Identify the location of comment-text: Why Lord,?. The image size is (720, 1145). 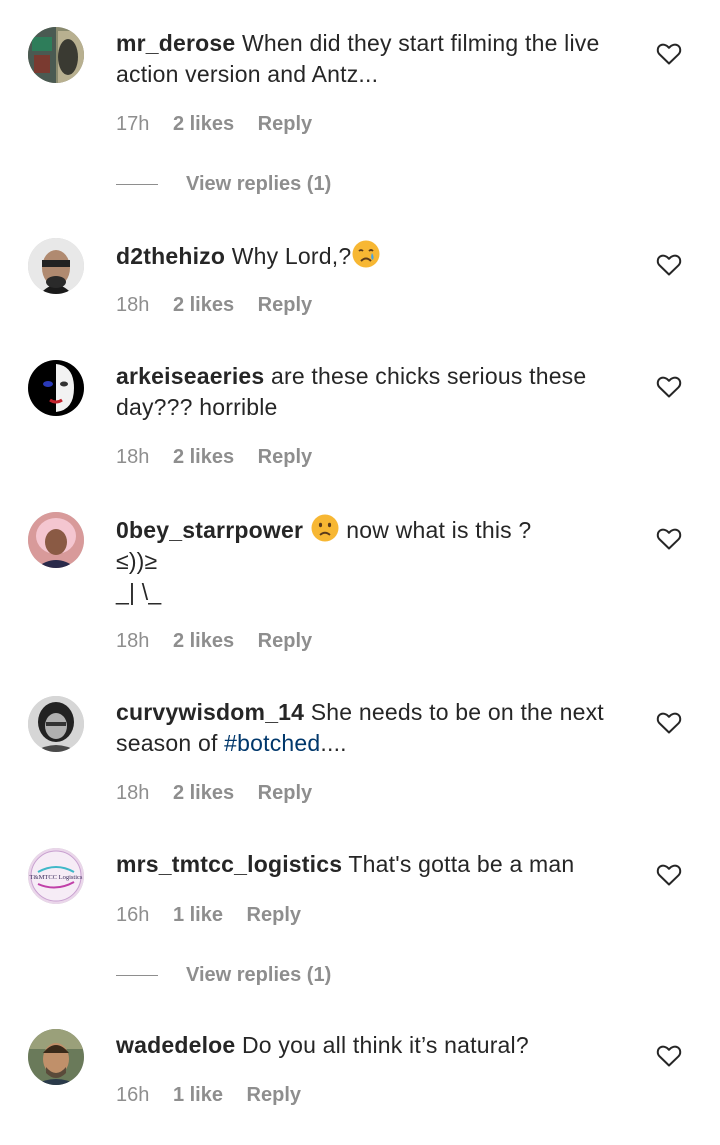
(291, 256).